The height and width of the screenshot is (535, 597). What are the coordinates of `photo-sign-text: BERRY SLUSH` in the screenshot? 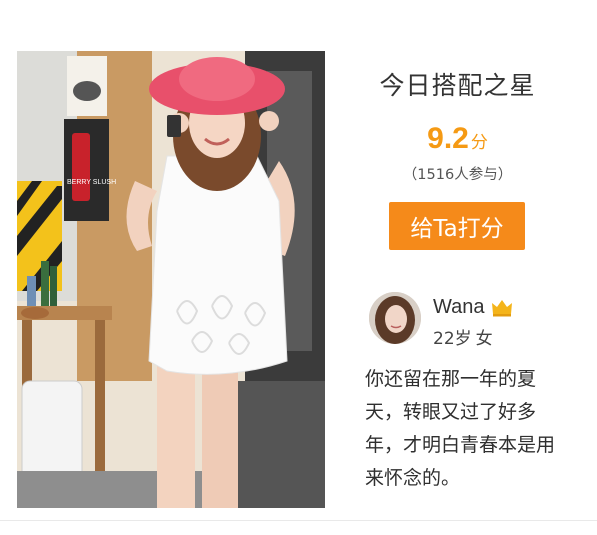 It's located at (91, 182).